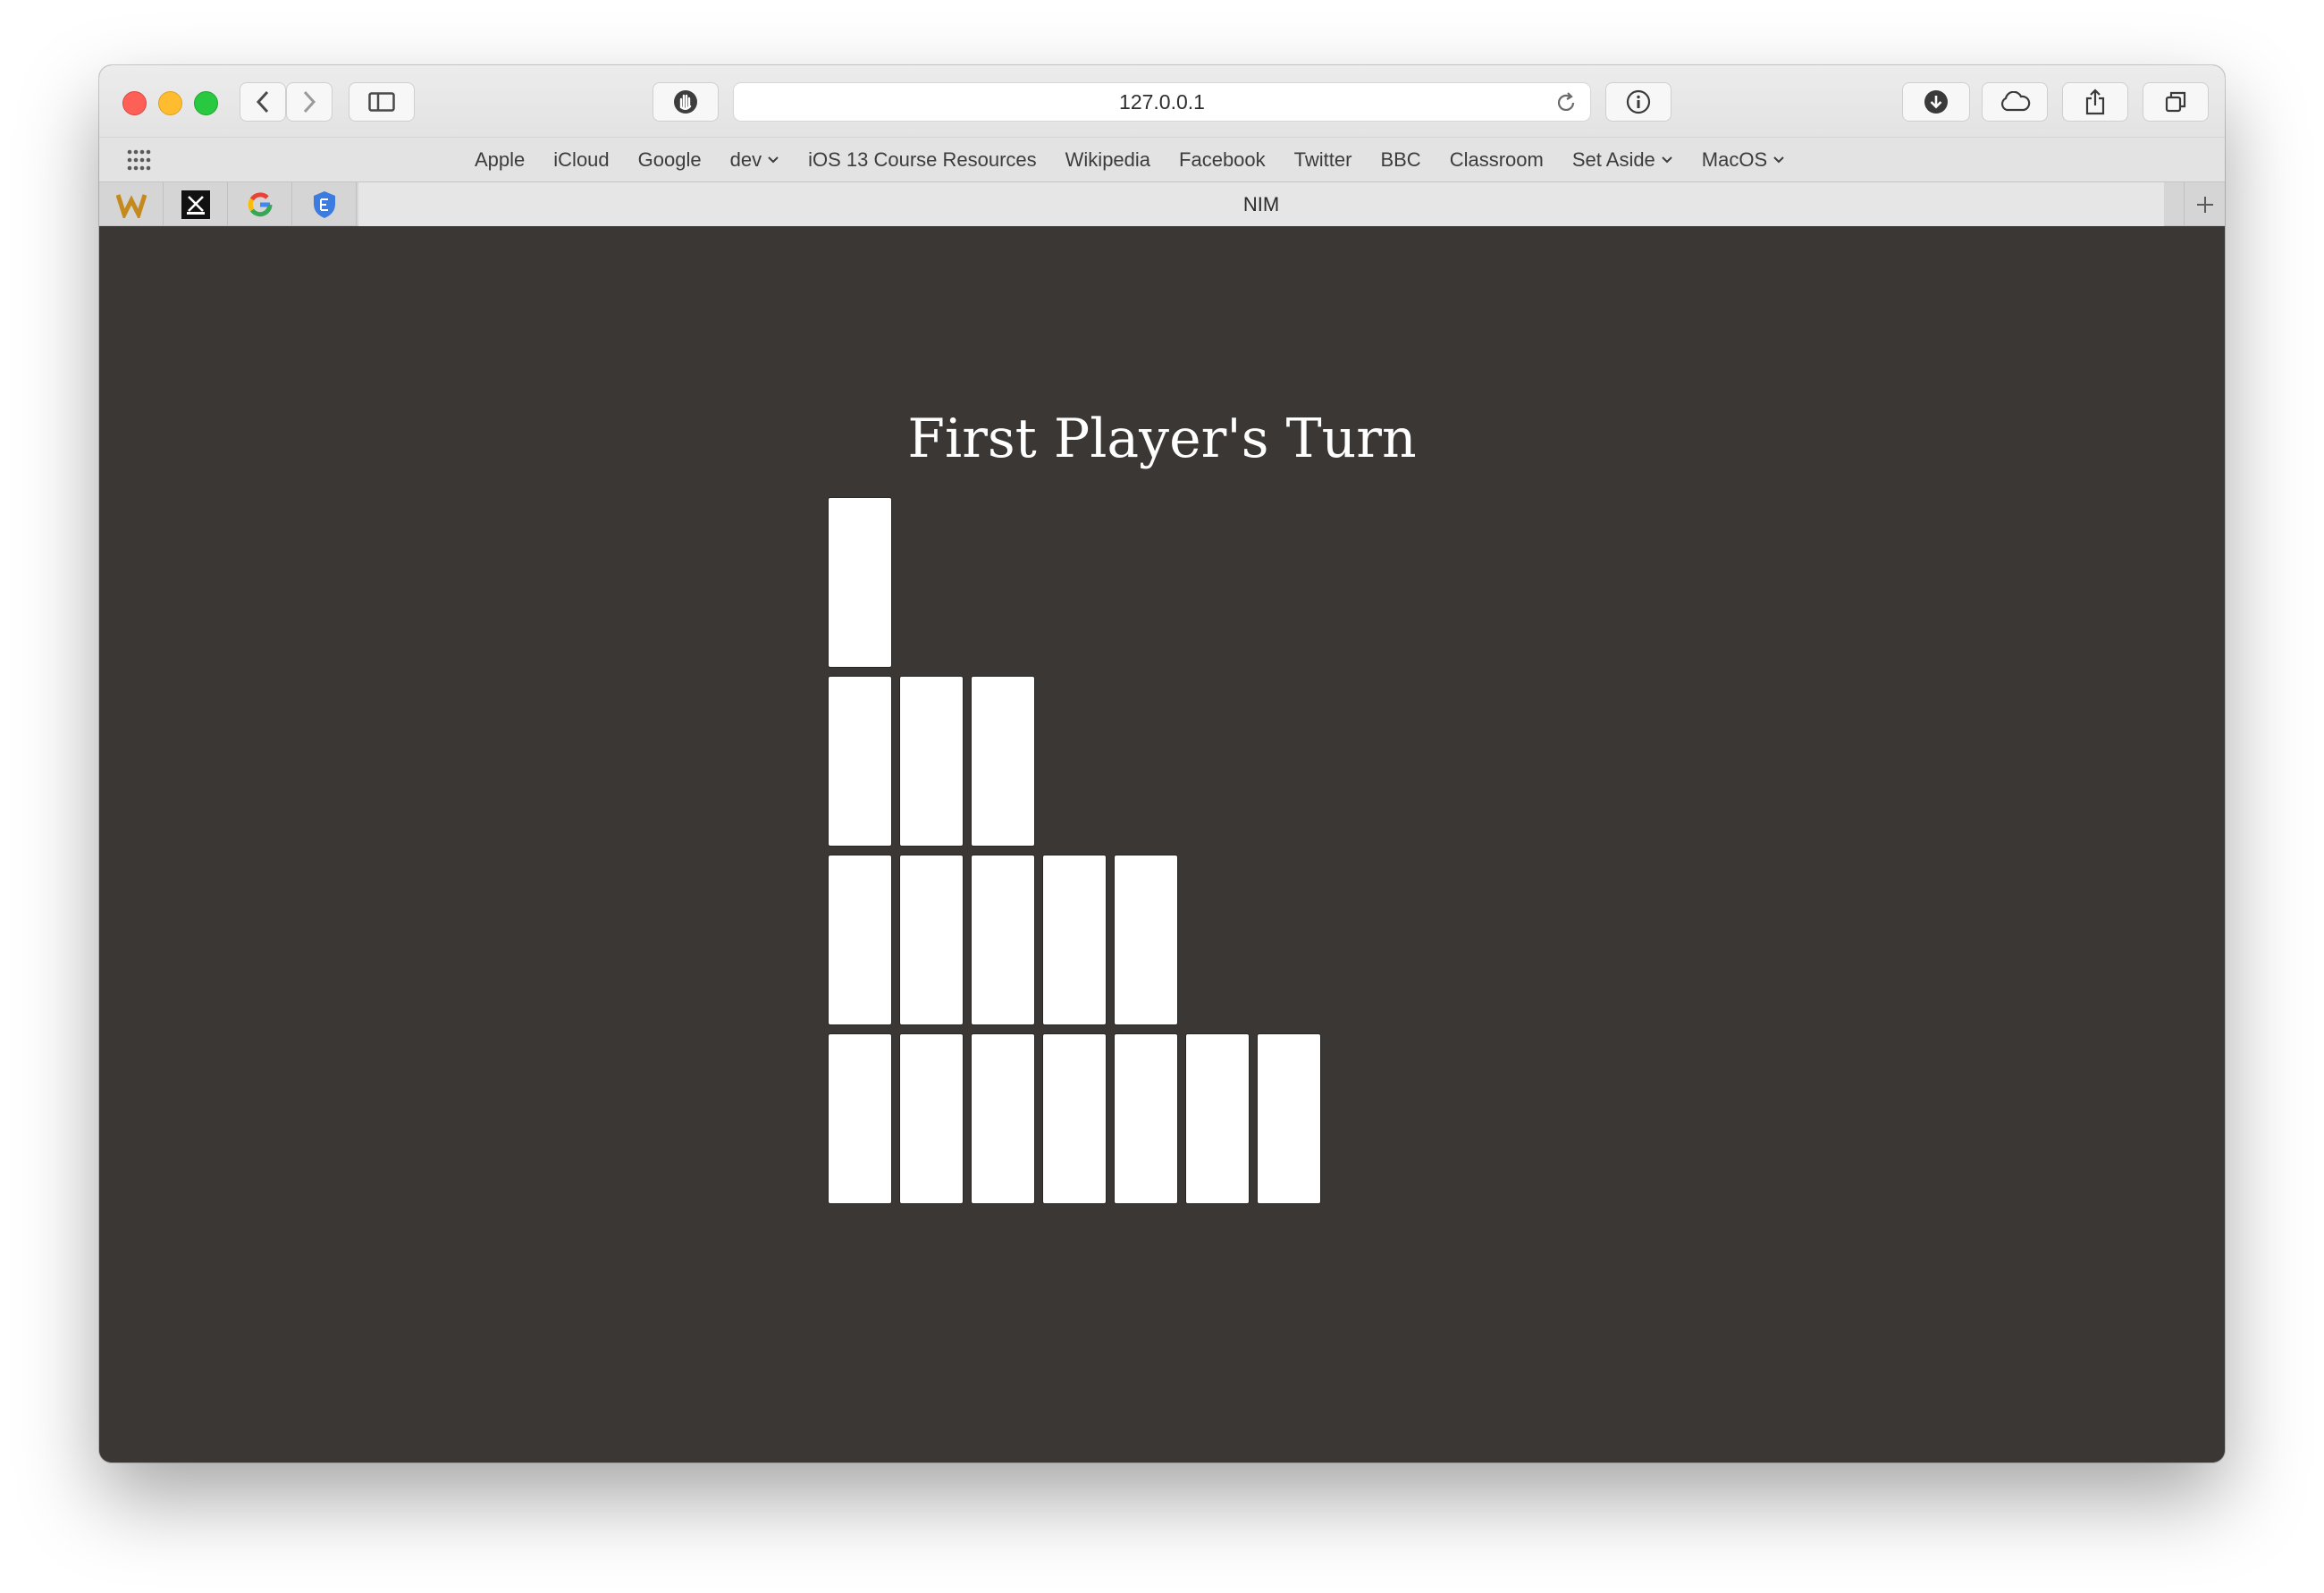  I want to click on bookmark-label: Twitter, so click(1323, 159).